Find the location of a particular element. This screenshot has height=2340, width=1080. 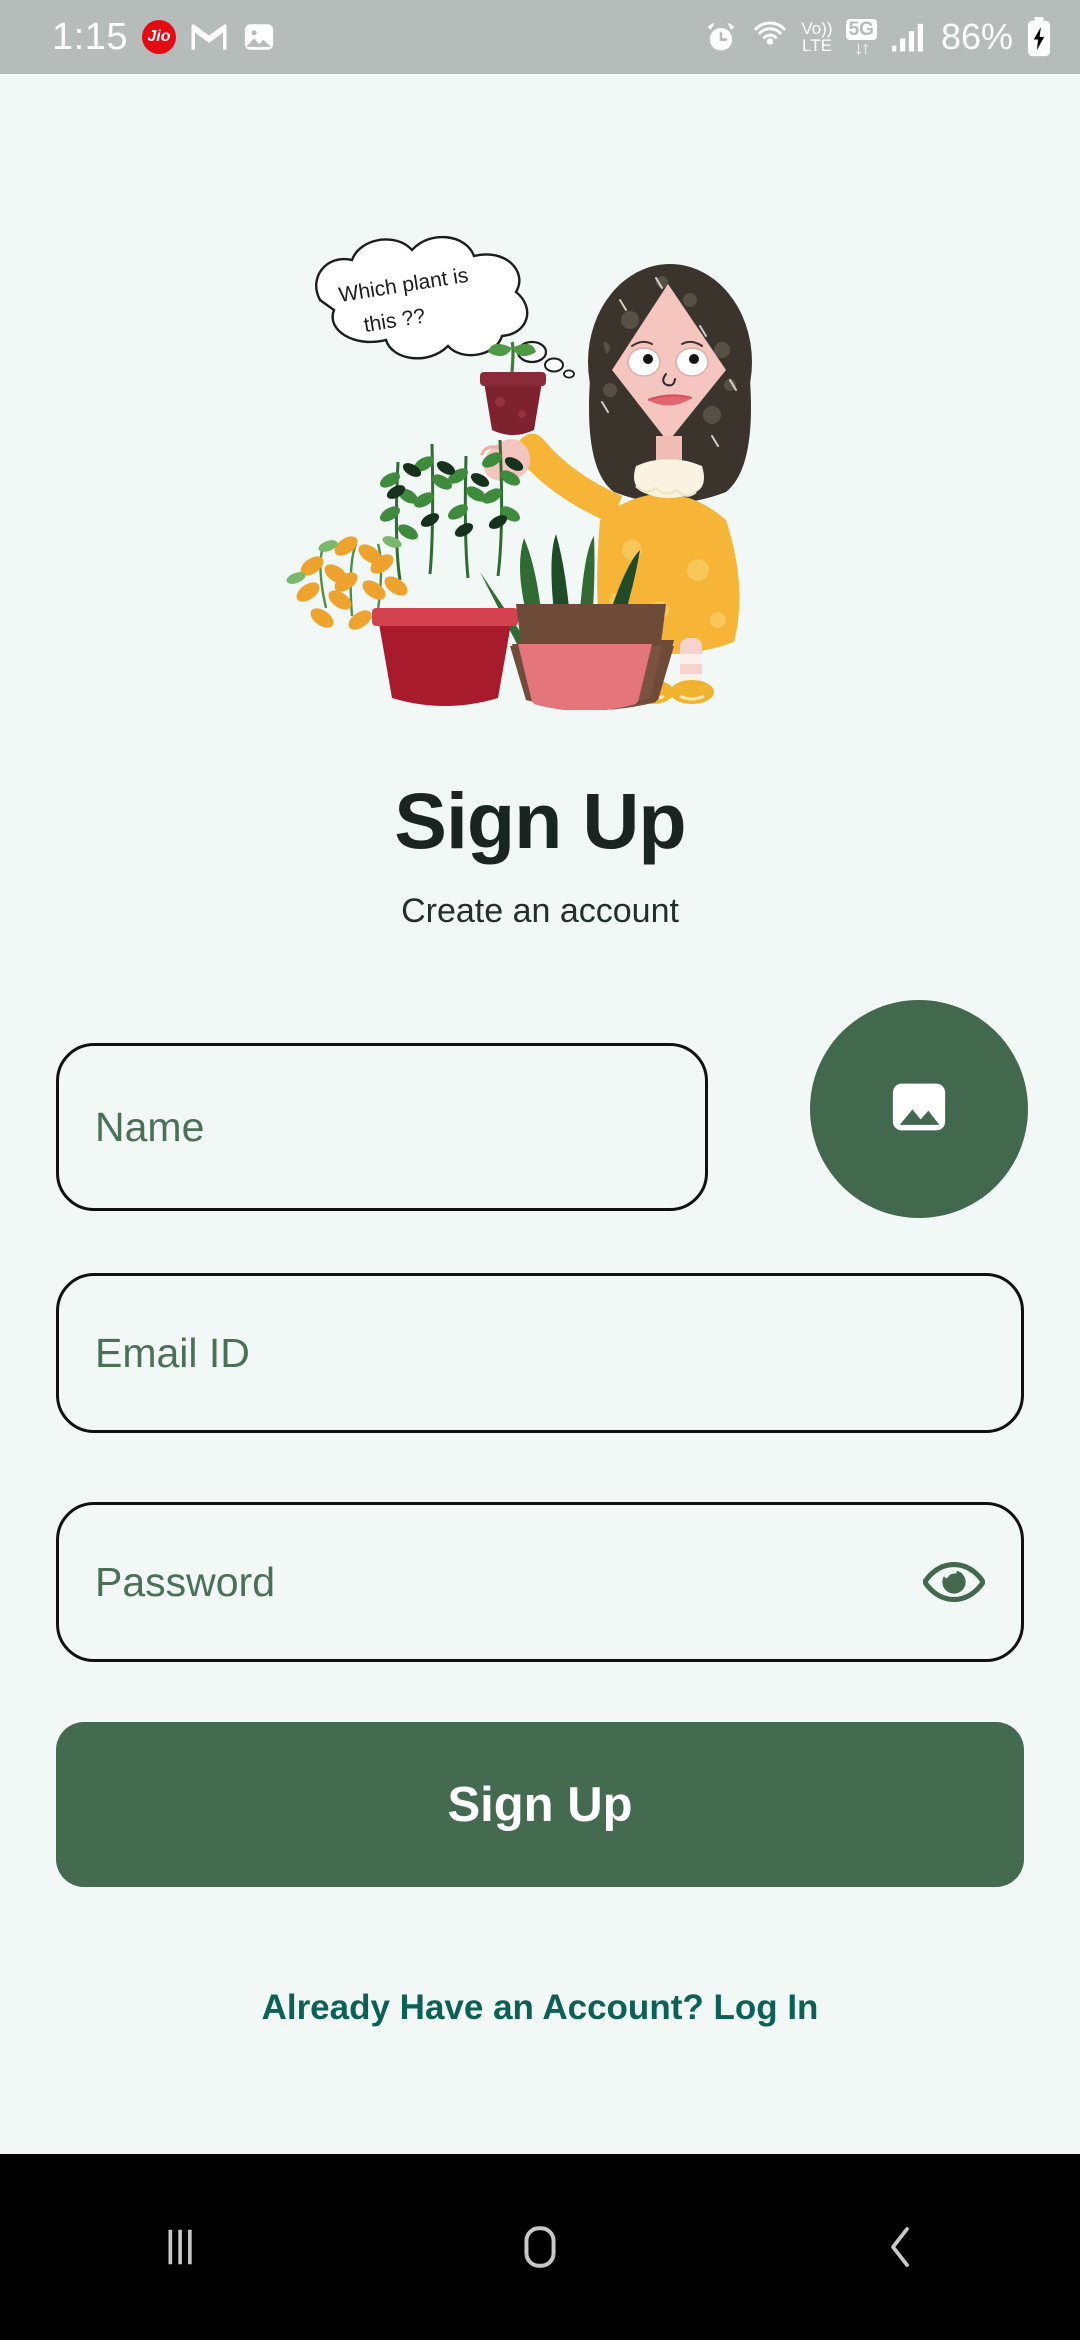

avatar-picker-button is located at coordinates (919, 1109).